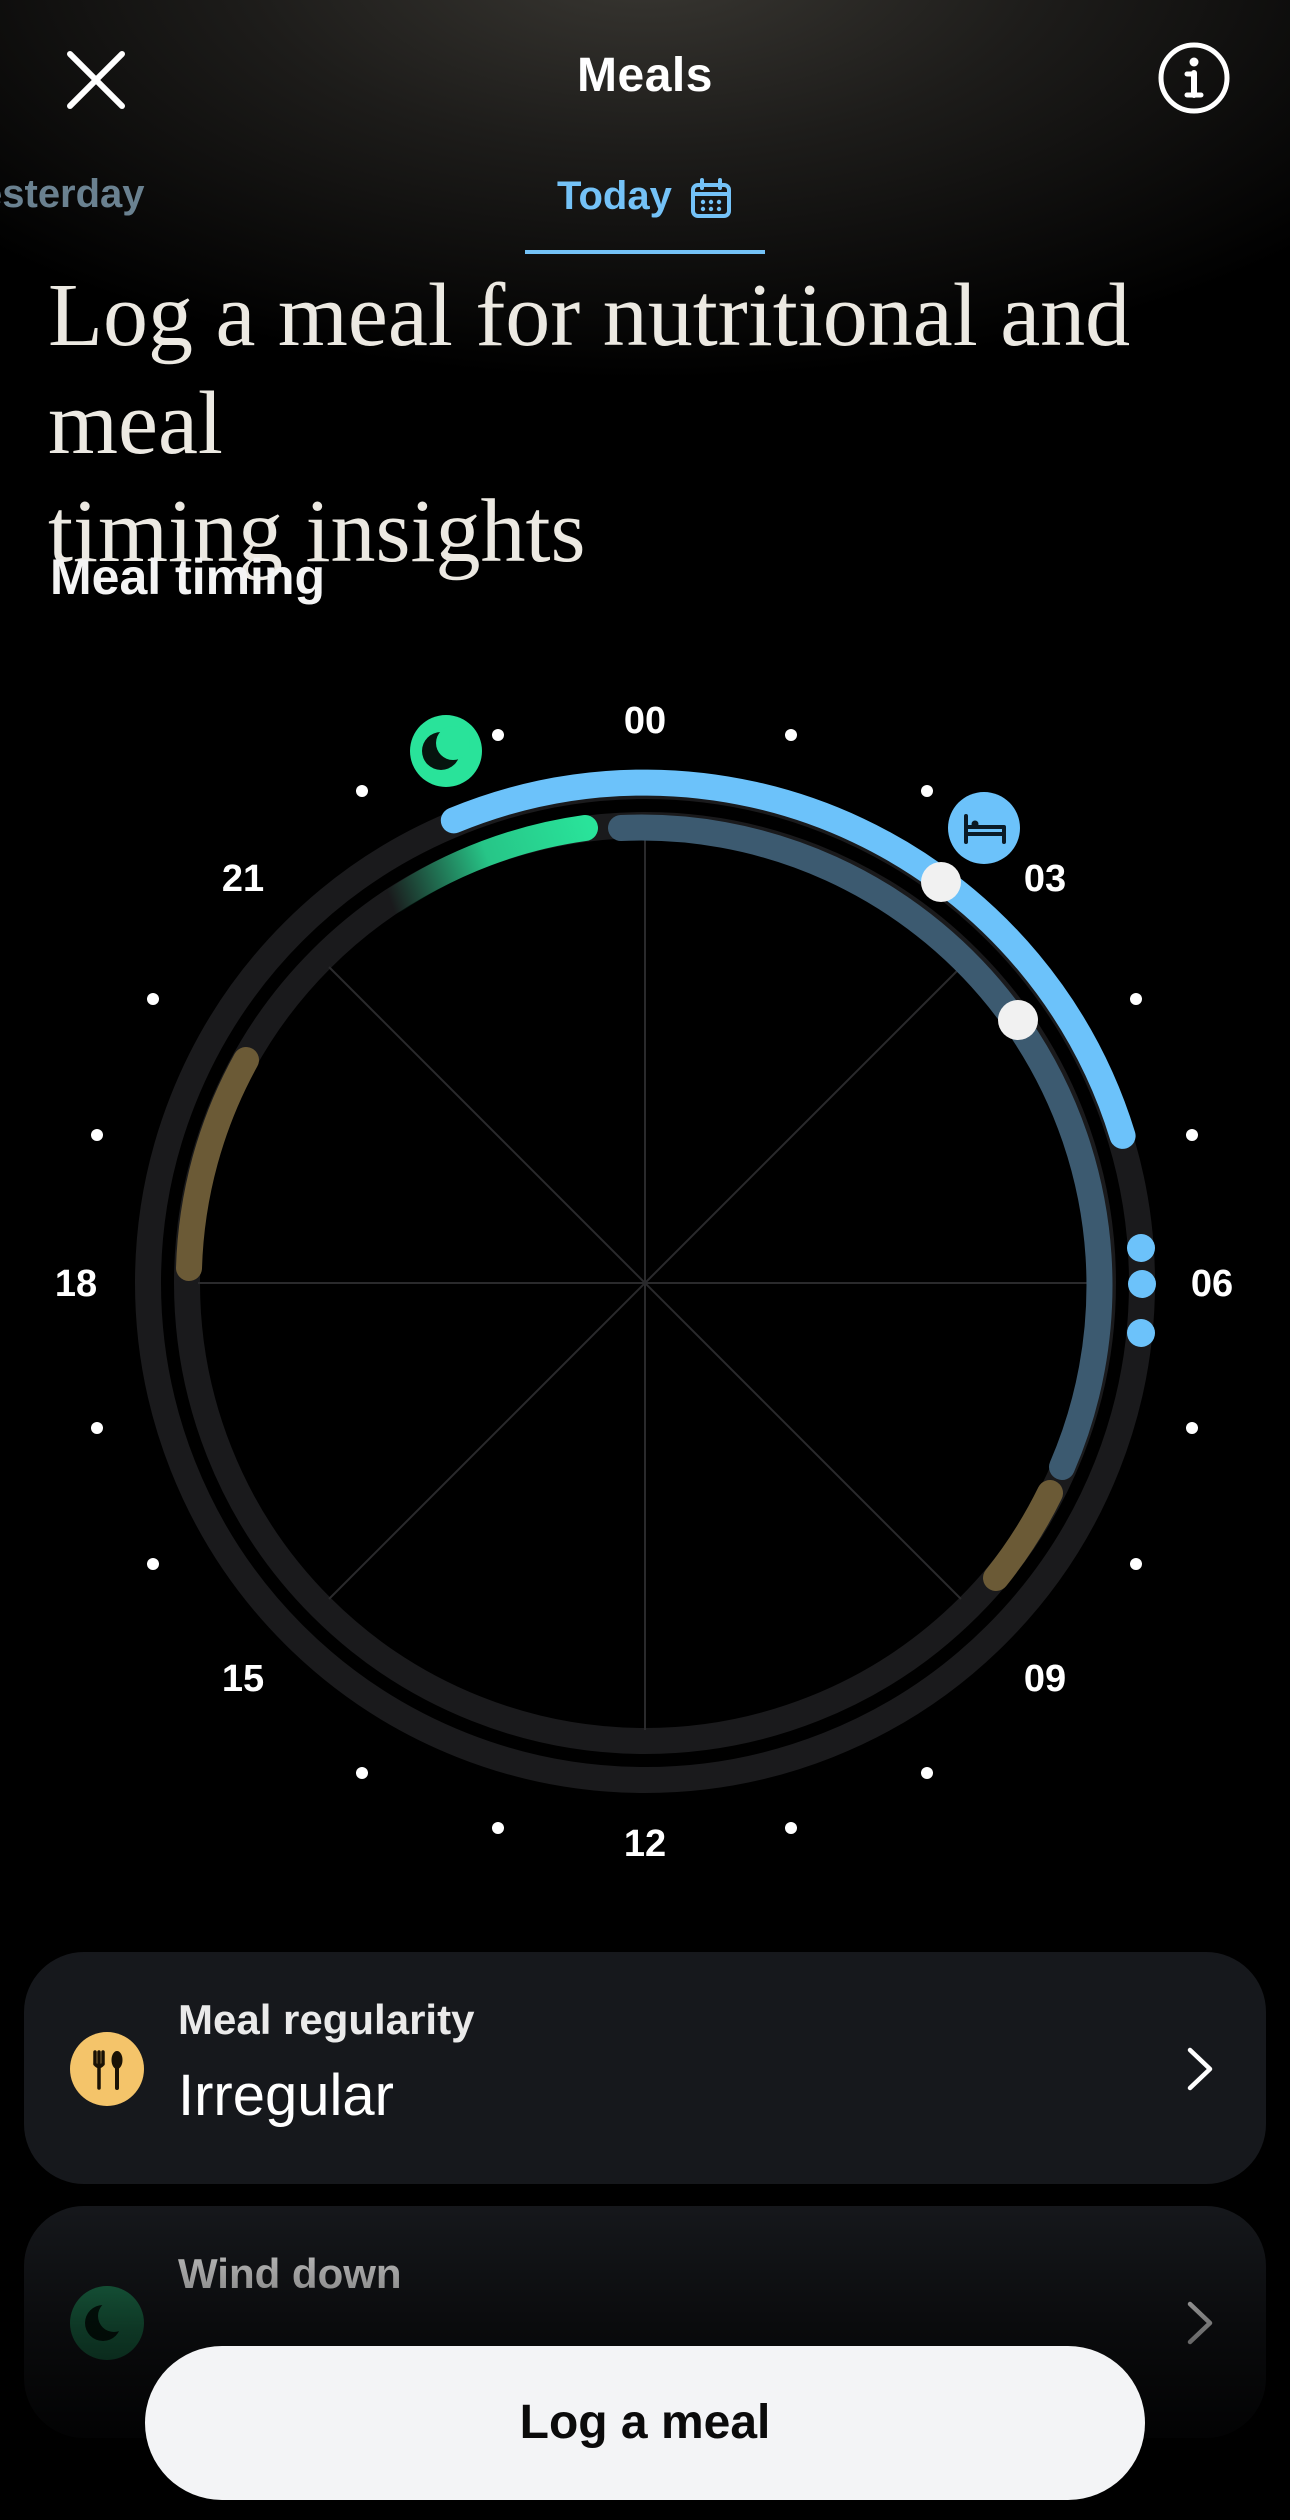 The image size is (1290, 2520). What do you see at coordinates (286, 2095) in the screenshot?
I see `card-value: Irregular` at bounding box center [286, 2095].